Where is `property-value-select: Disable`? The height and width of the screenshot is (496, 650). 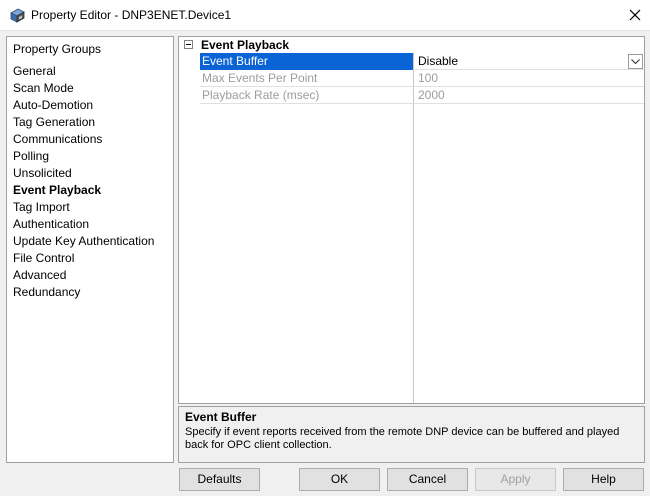 property-value-select: Disable is located at coordinates (529, 61).